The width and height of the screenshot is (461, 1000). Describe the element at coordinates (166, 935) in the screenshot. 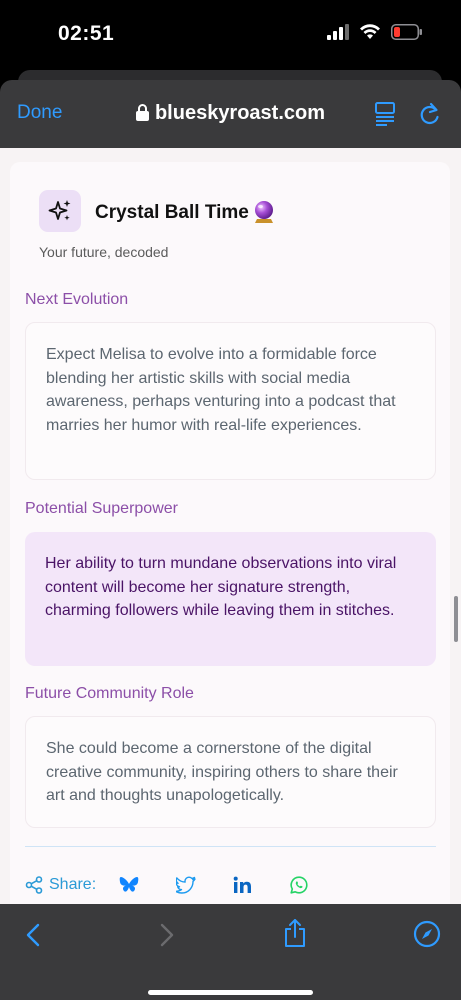

I see `forward-icon` at that location.